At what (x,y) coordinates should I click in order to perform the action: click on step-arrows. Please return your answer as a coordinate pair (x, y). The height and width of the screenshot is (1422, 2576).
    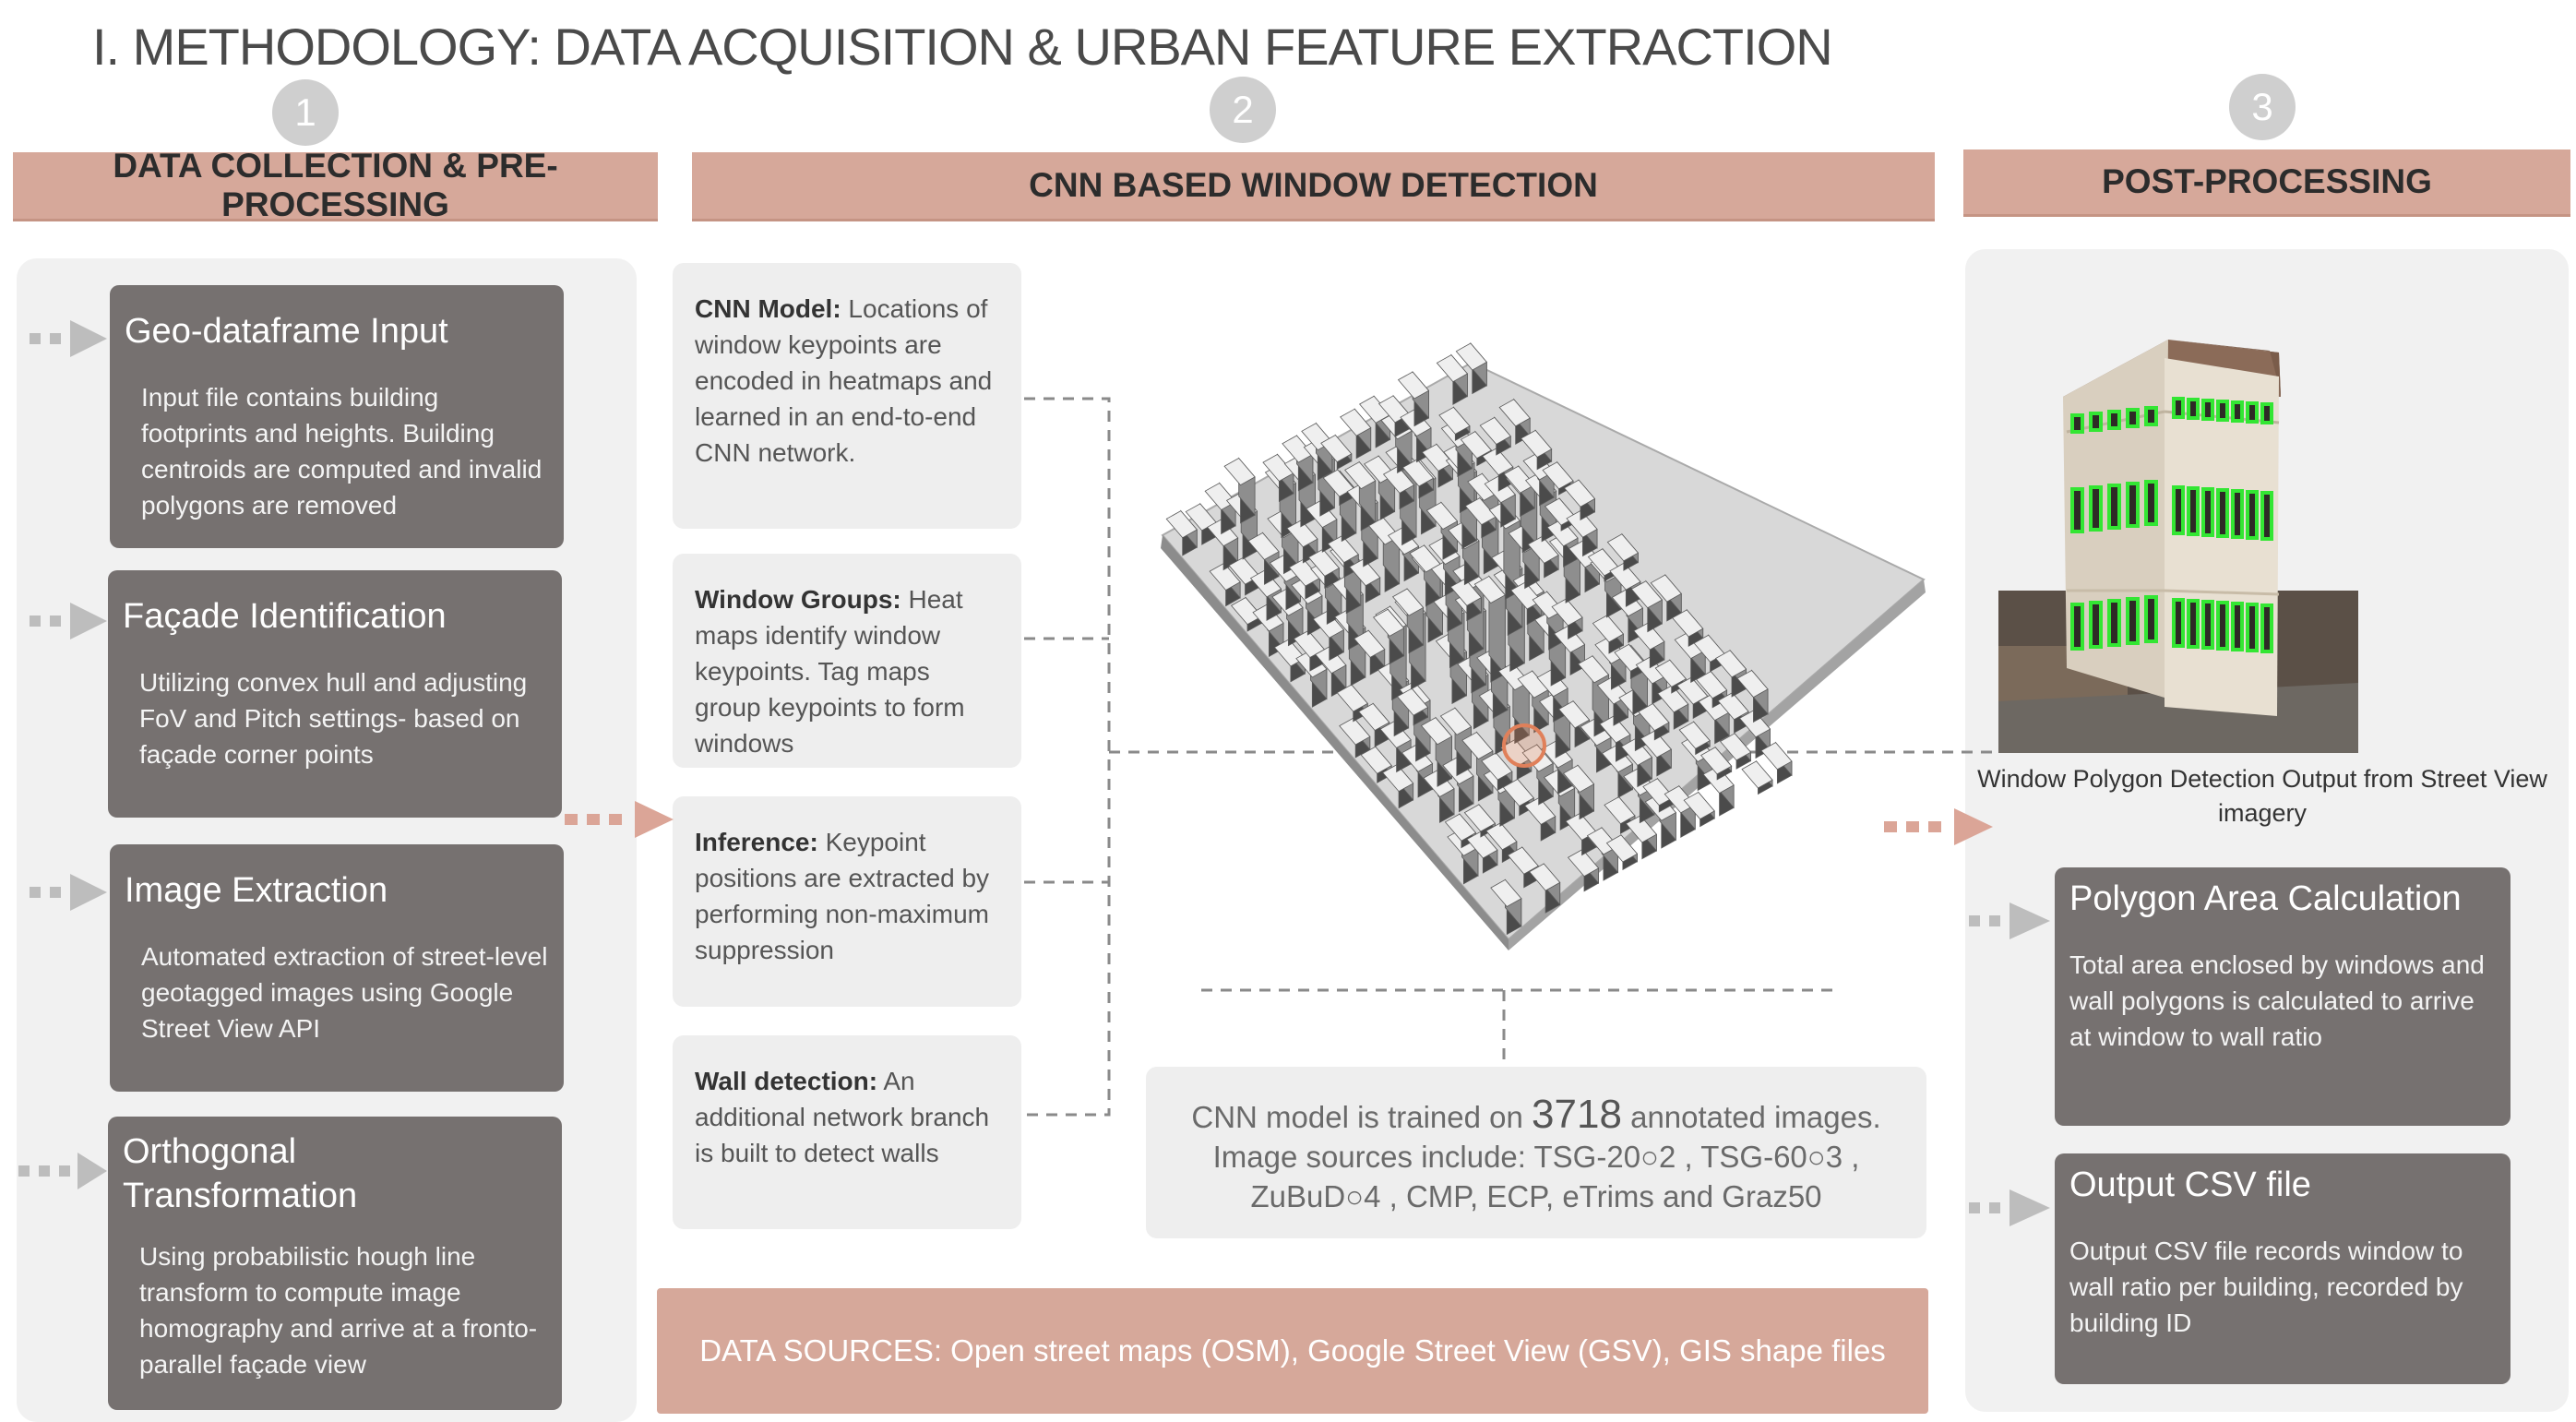
    Looking at the image, I should click on (1279, 823).